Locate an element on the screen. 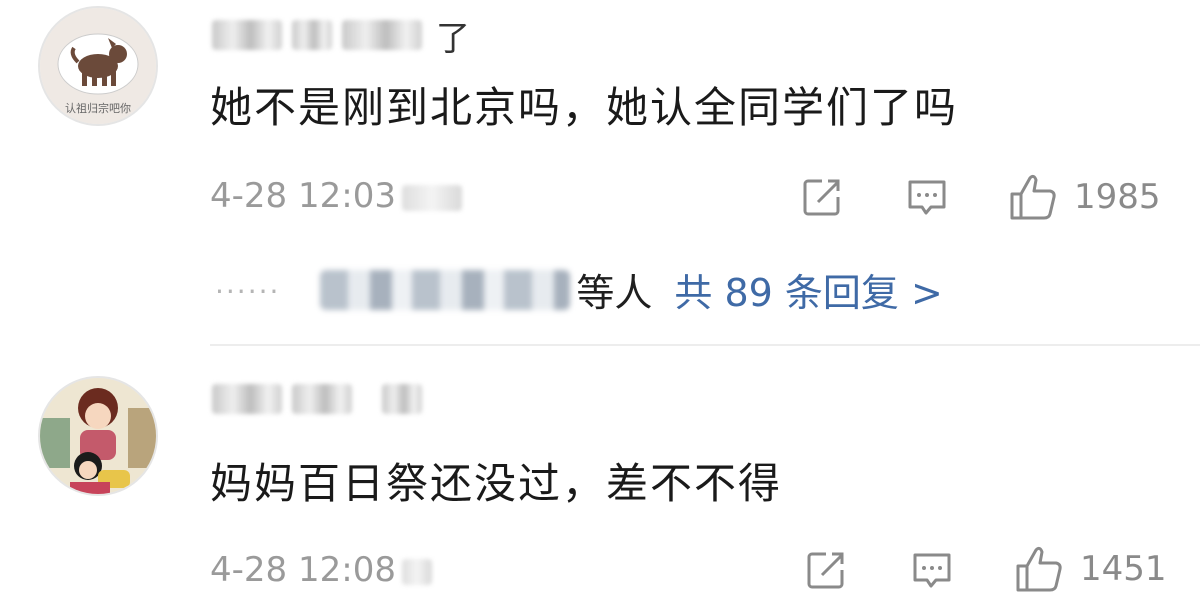 This screenshot has height=613, width=1200. comment-text: 妈妈百日祭还没过，差不不得 is located at coordinates (496, 483).